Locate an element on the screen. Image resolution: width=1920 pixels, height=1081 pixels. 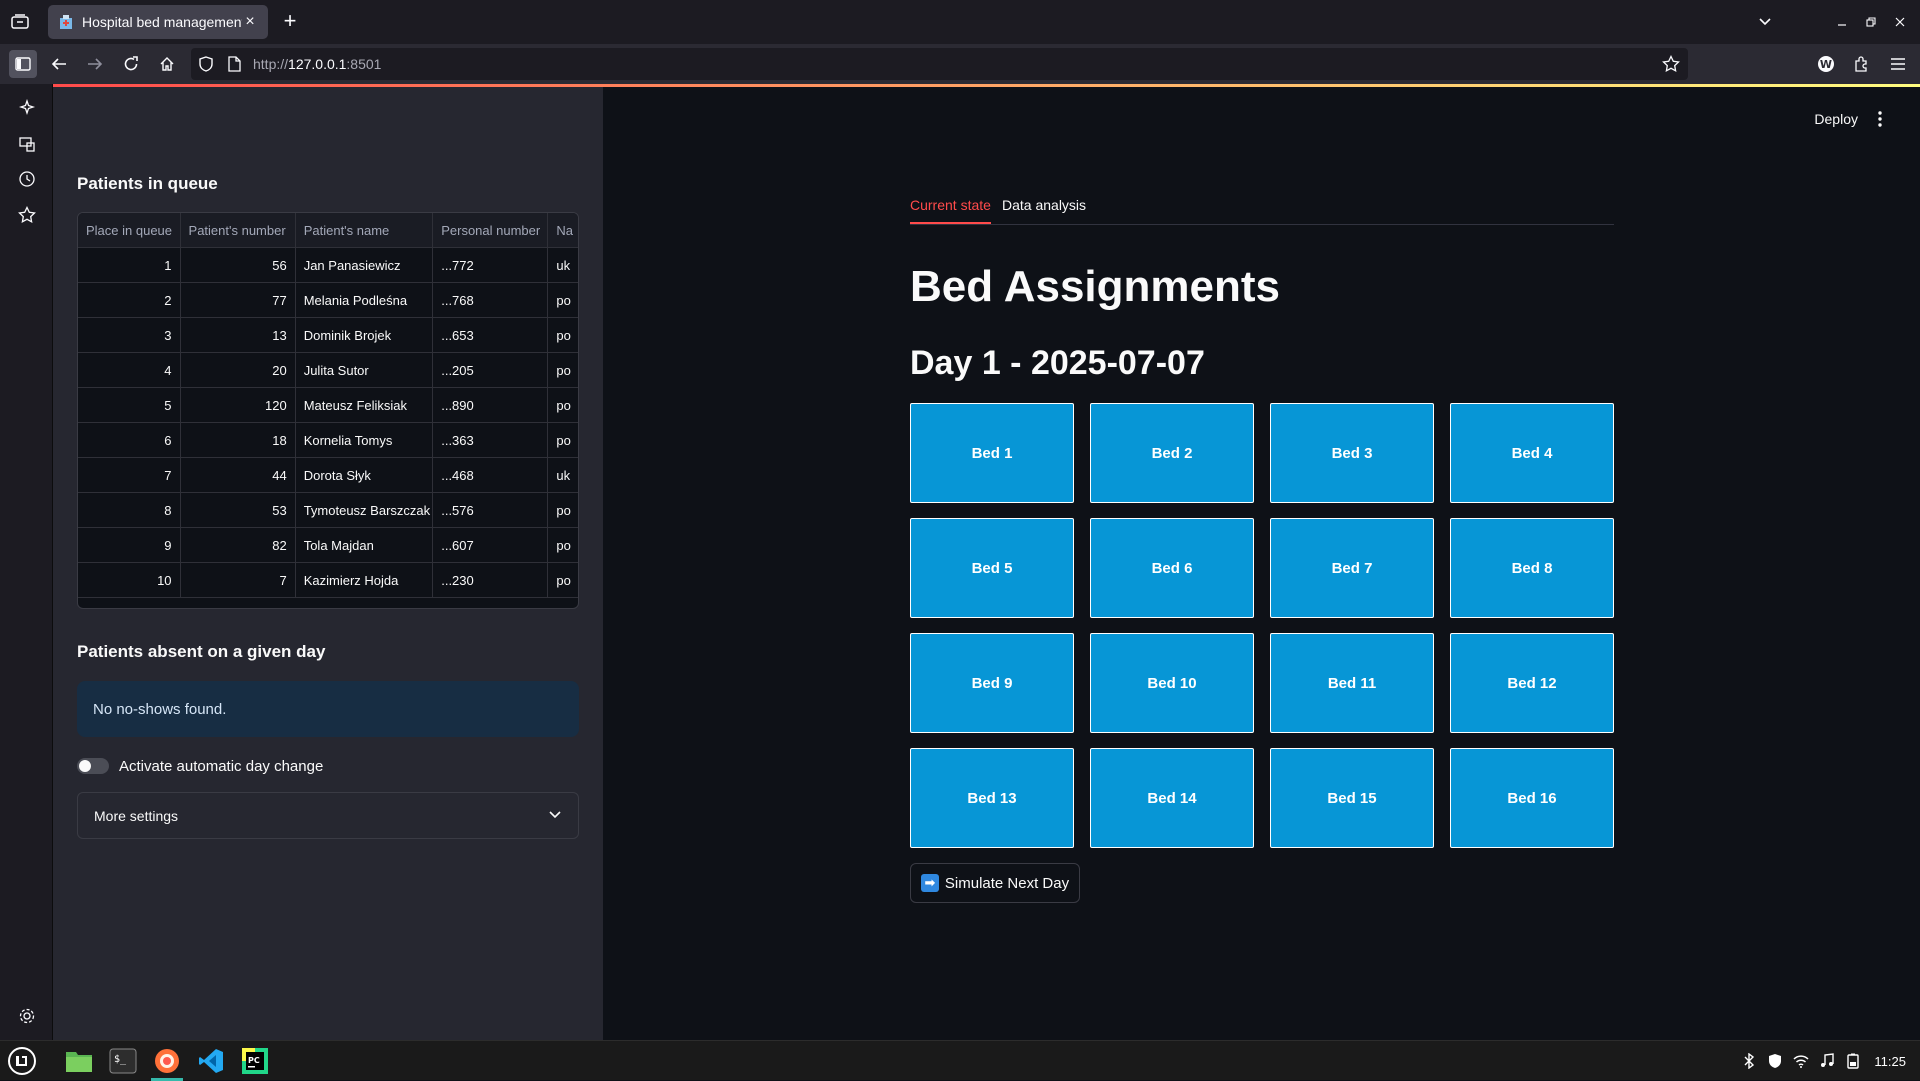
sidebar-toggle-icon is located at coordinates (23, 64).